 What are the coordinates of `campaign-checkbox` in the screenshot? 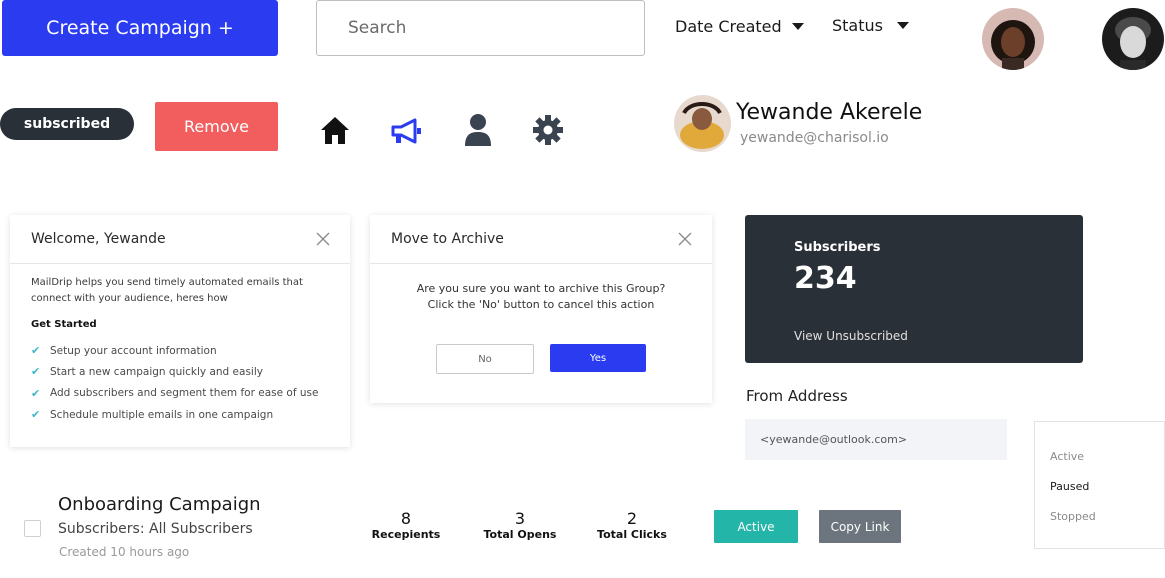 It's located at (32, 528).